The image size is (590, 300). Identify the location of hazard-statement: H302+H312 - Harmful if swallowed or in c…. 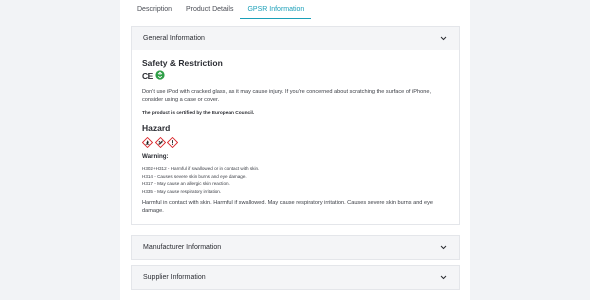
(201, 168).